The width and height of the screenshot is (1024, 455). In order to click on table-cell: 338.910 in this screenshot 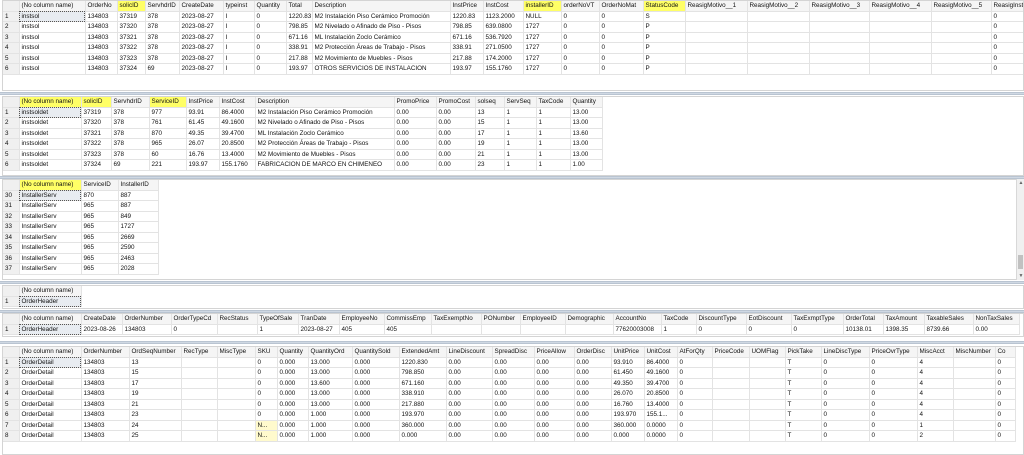, I will do `click(423, 394)`.